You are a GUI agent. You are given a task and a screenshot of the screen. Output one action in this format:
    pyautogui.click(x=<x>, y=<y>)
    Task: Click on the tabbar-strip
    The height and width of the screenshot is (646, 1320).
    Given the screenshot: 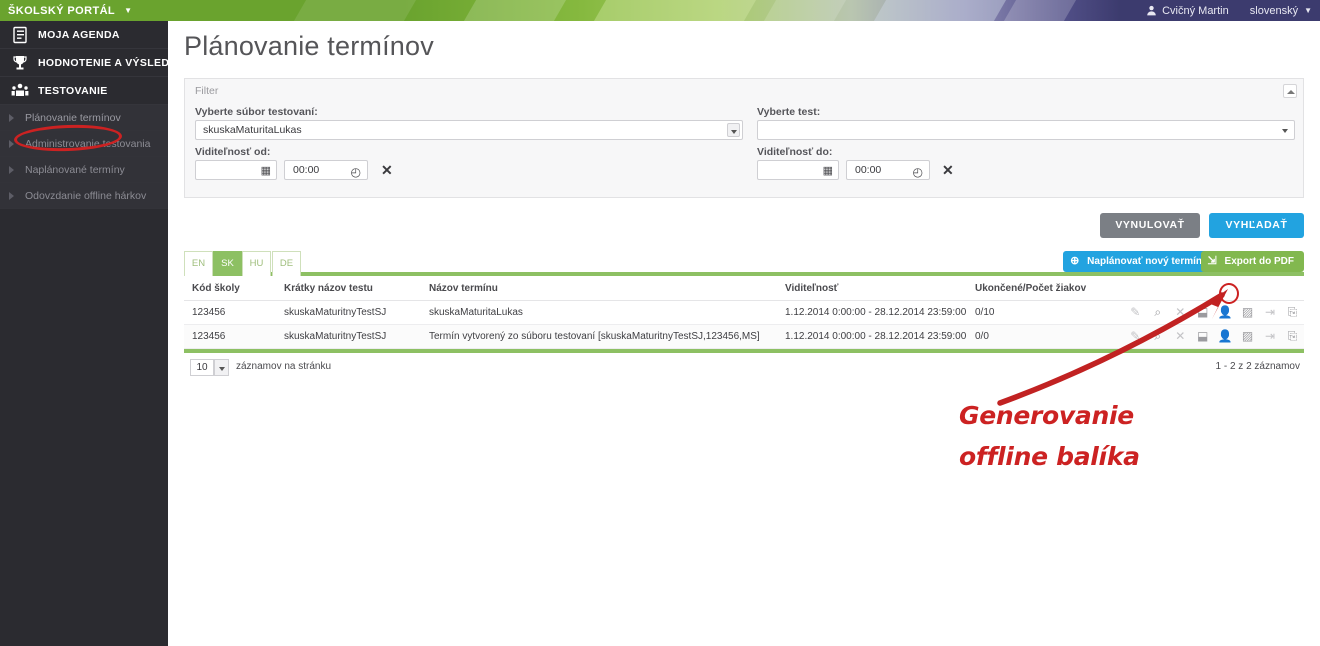 What is the action you would take?
    pyautogui.click(x=744, y=274)
    